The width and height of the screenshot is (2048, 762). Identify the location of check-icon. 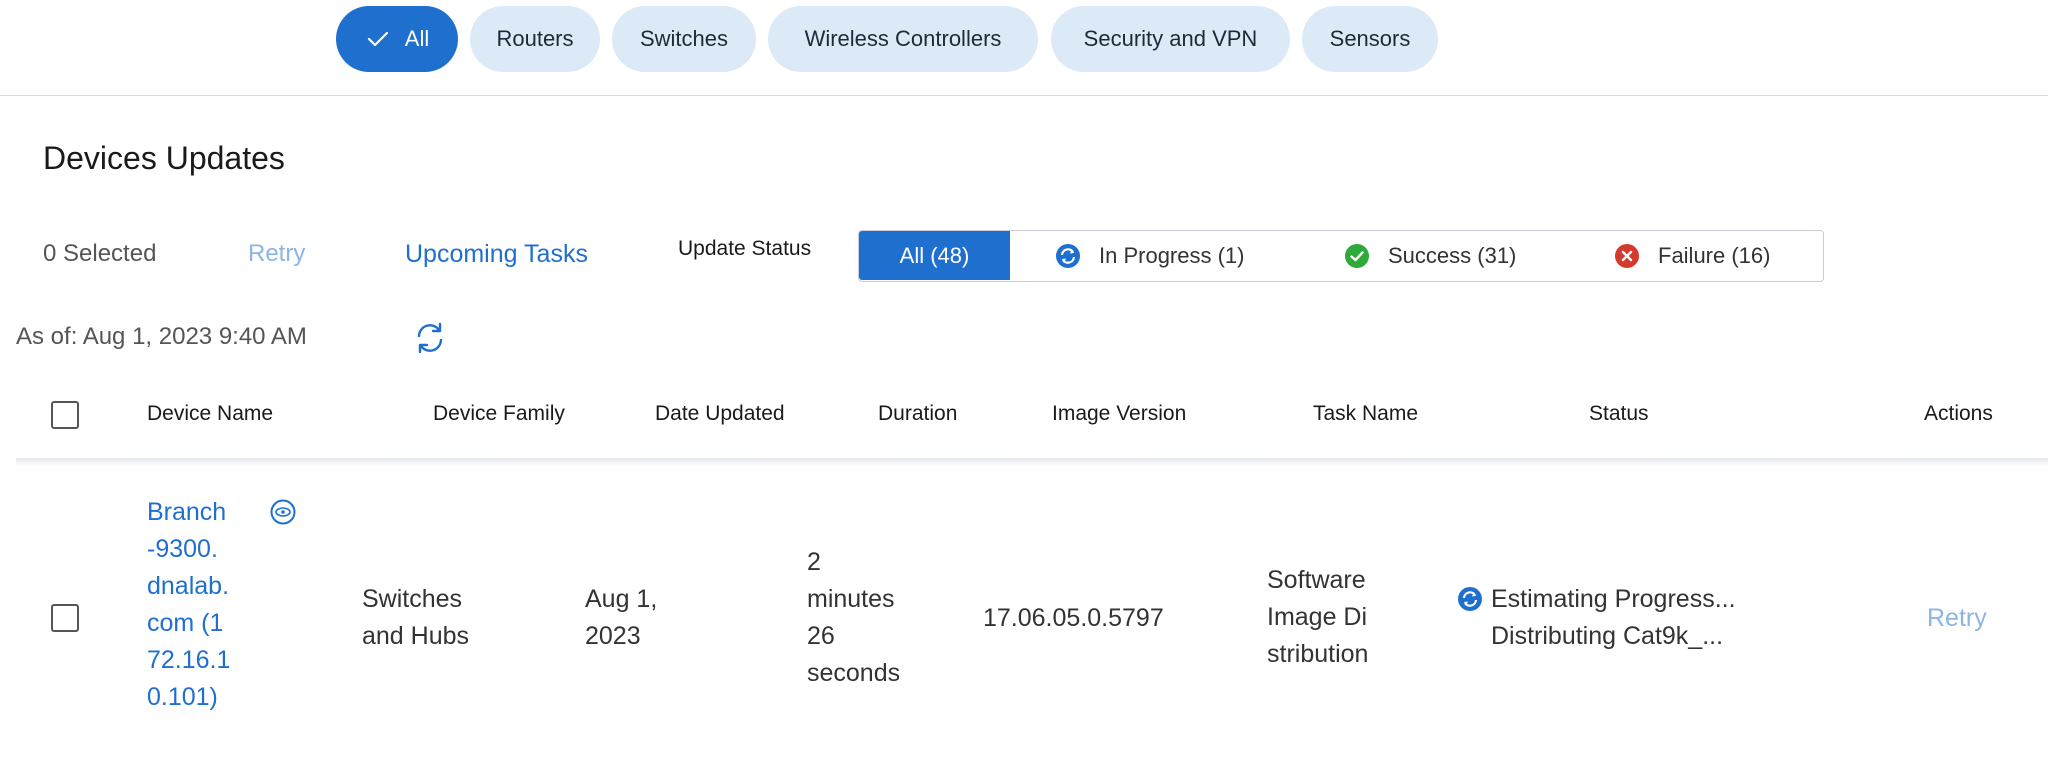
(377, 39).